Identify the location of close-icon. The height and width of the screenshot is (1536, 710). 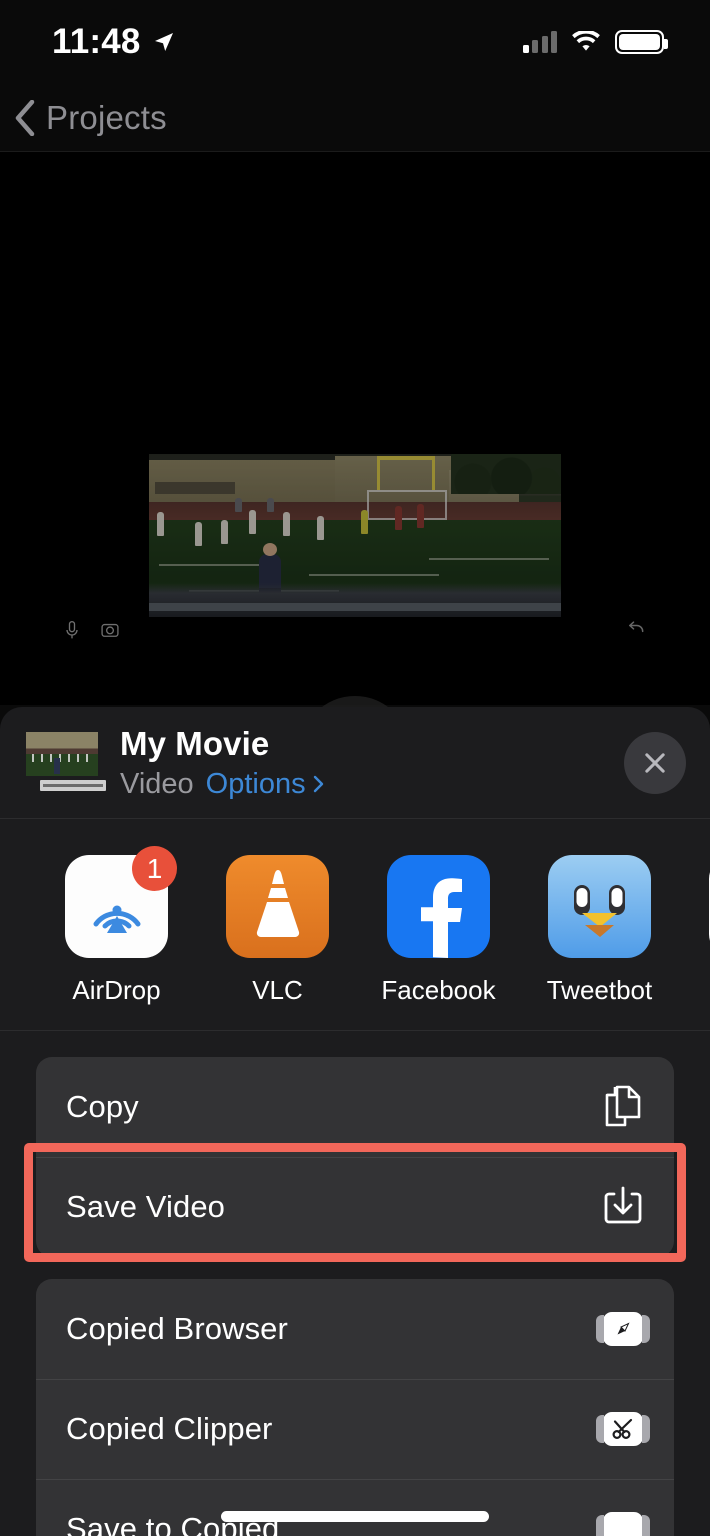
(655, 762).